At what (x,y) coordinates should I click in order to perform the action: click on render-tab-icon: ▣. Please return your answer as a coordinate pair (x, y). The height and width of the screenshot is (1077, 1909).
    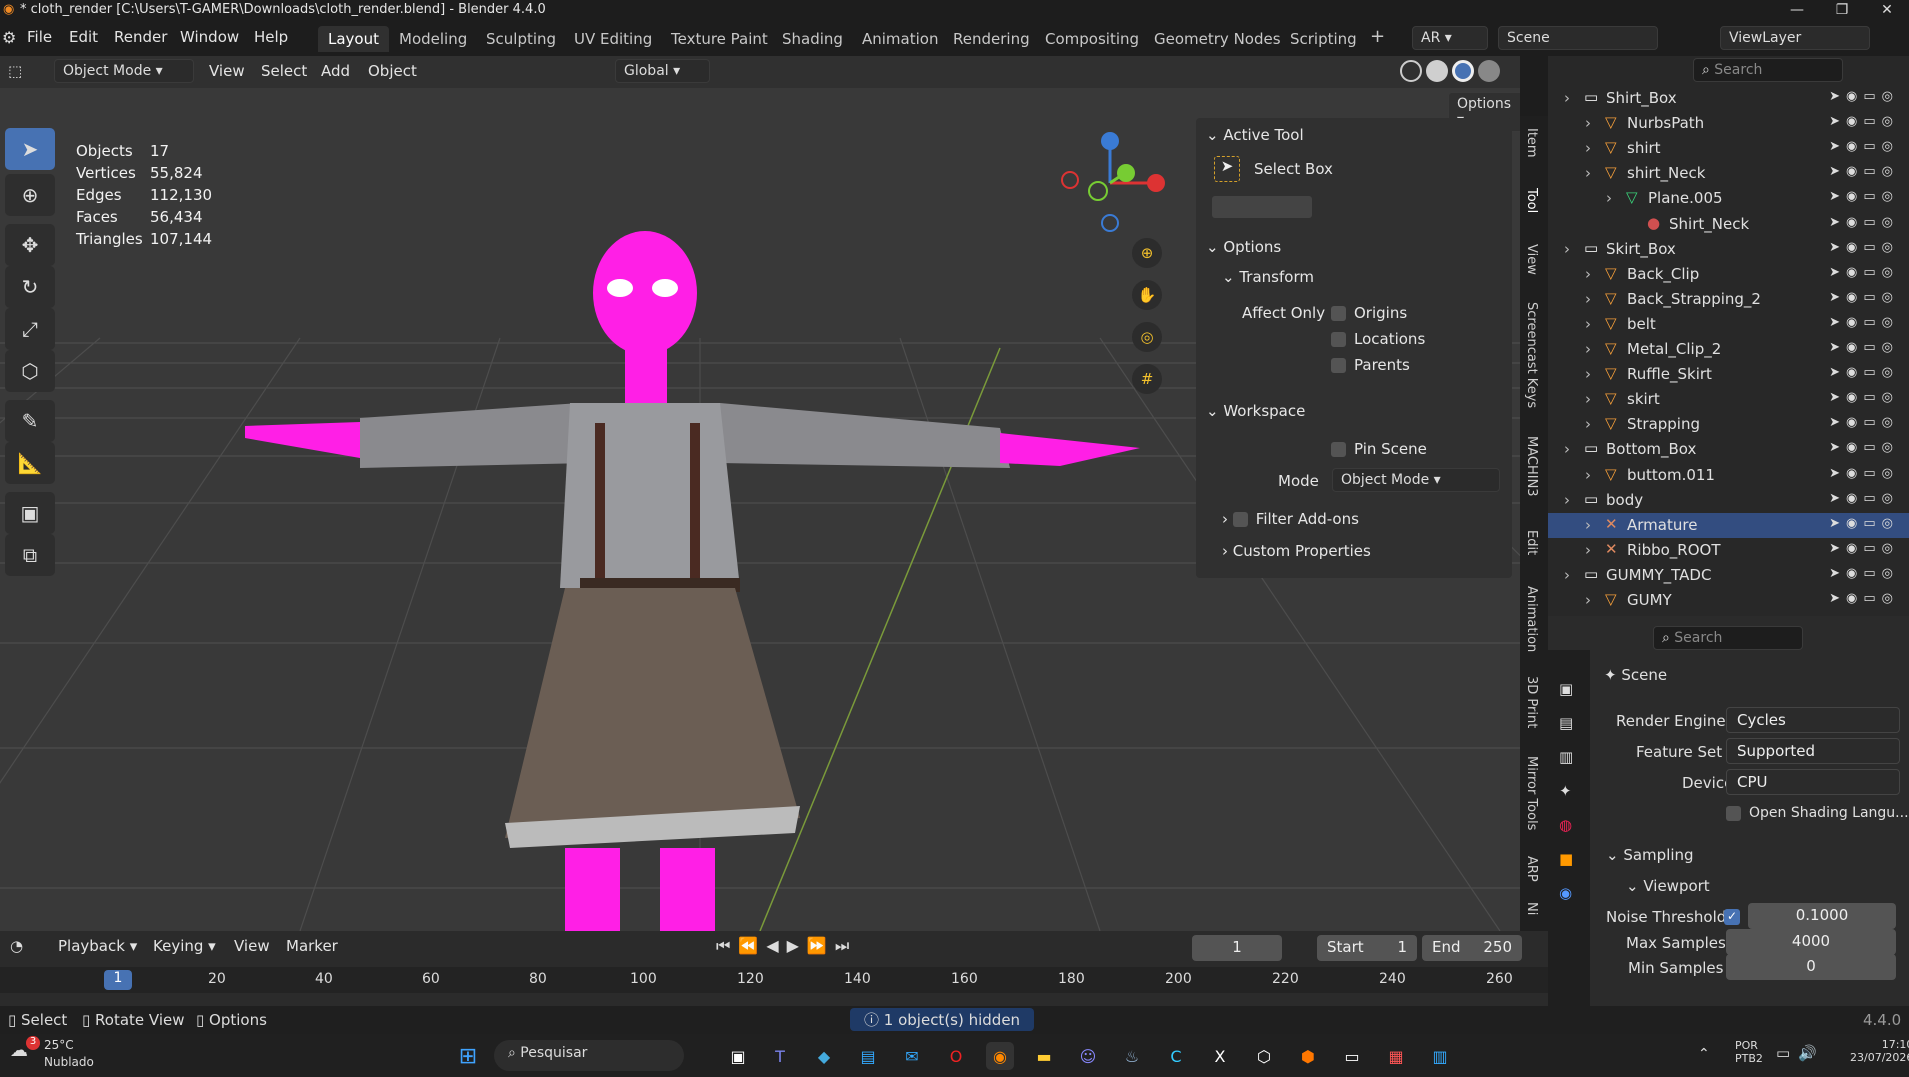
    Looking at the image, I should click on (1566, 689).